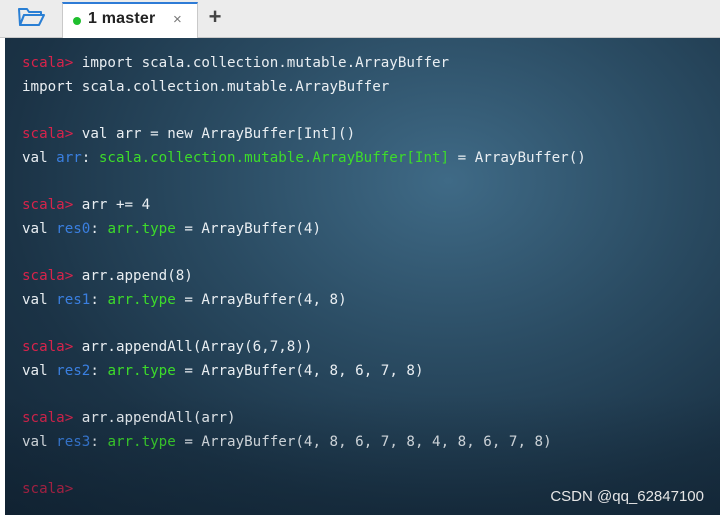  I want to click on input-command: arr.append(8), so click(133, 276).